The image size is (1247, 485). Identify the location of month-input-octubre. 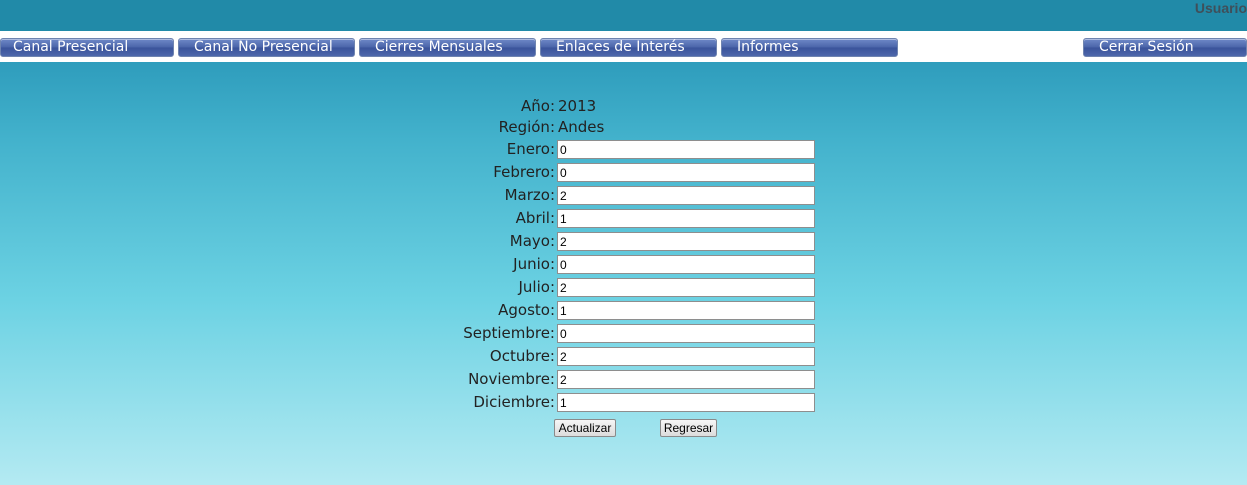
(686, 356).